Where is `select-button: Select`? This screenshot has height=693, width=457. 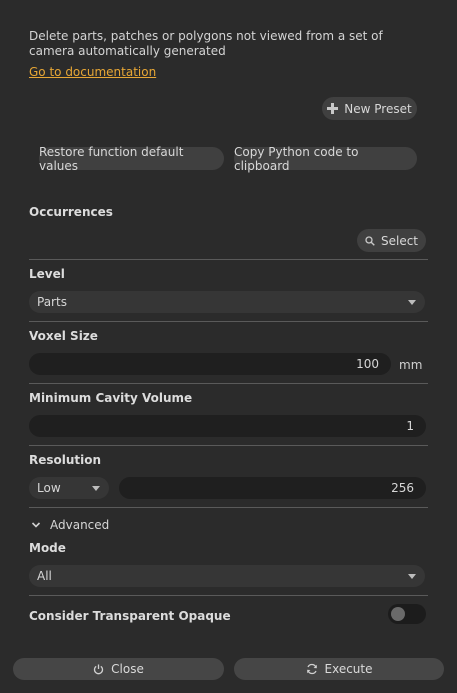
select-button: Select is located at coordinates (391, 240).